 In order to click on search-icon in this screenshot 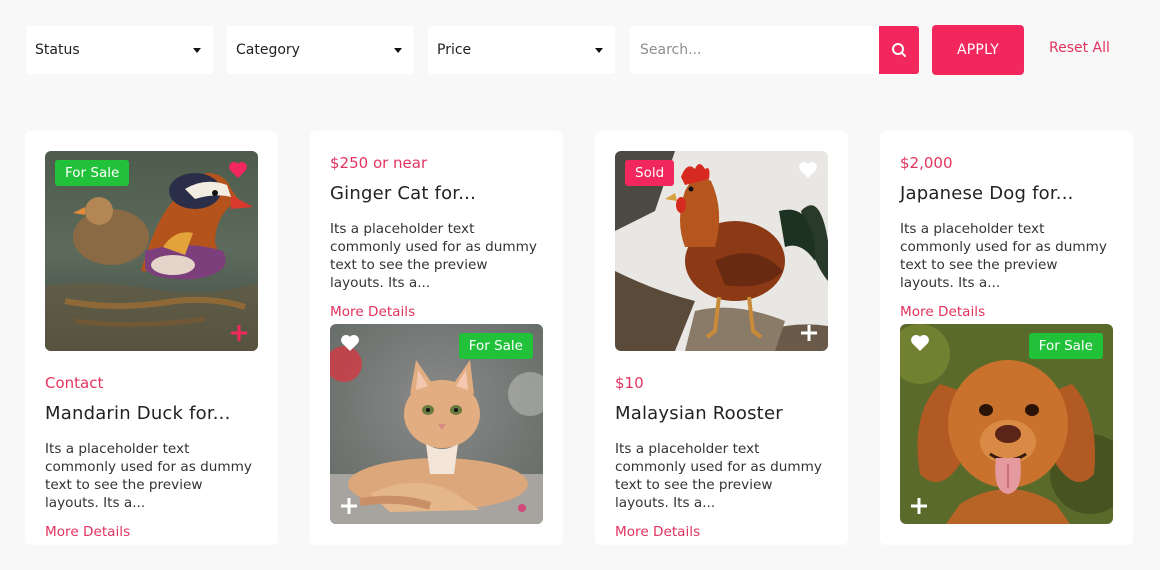, I will do `click(899, 50)`.